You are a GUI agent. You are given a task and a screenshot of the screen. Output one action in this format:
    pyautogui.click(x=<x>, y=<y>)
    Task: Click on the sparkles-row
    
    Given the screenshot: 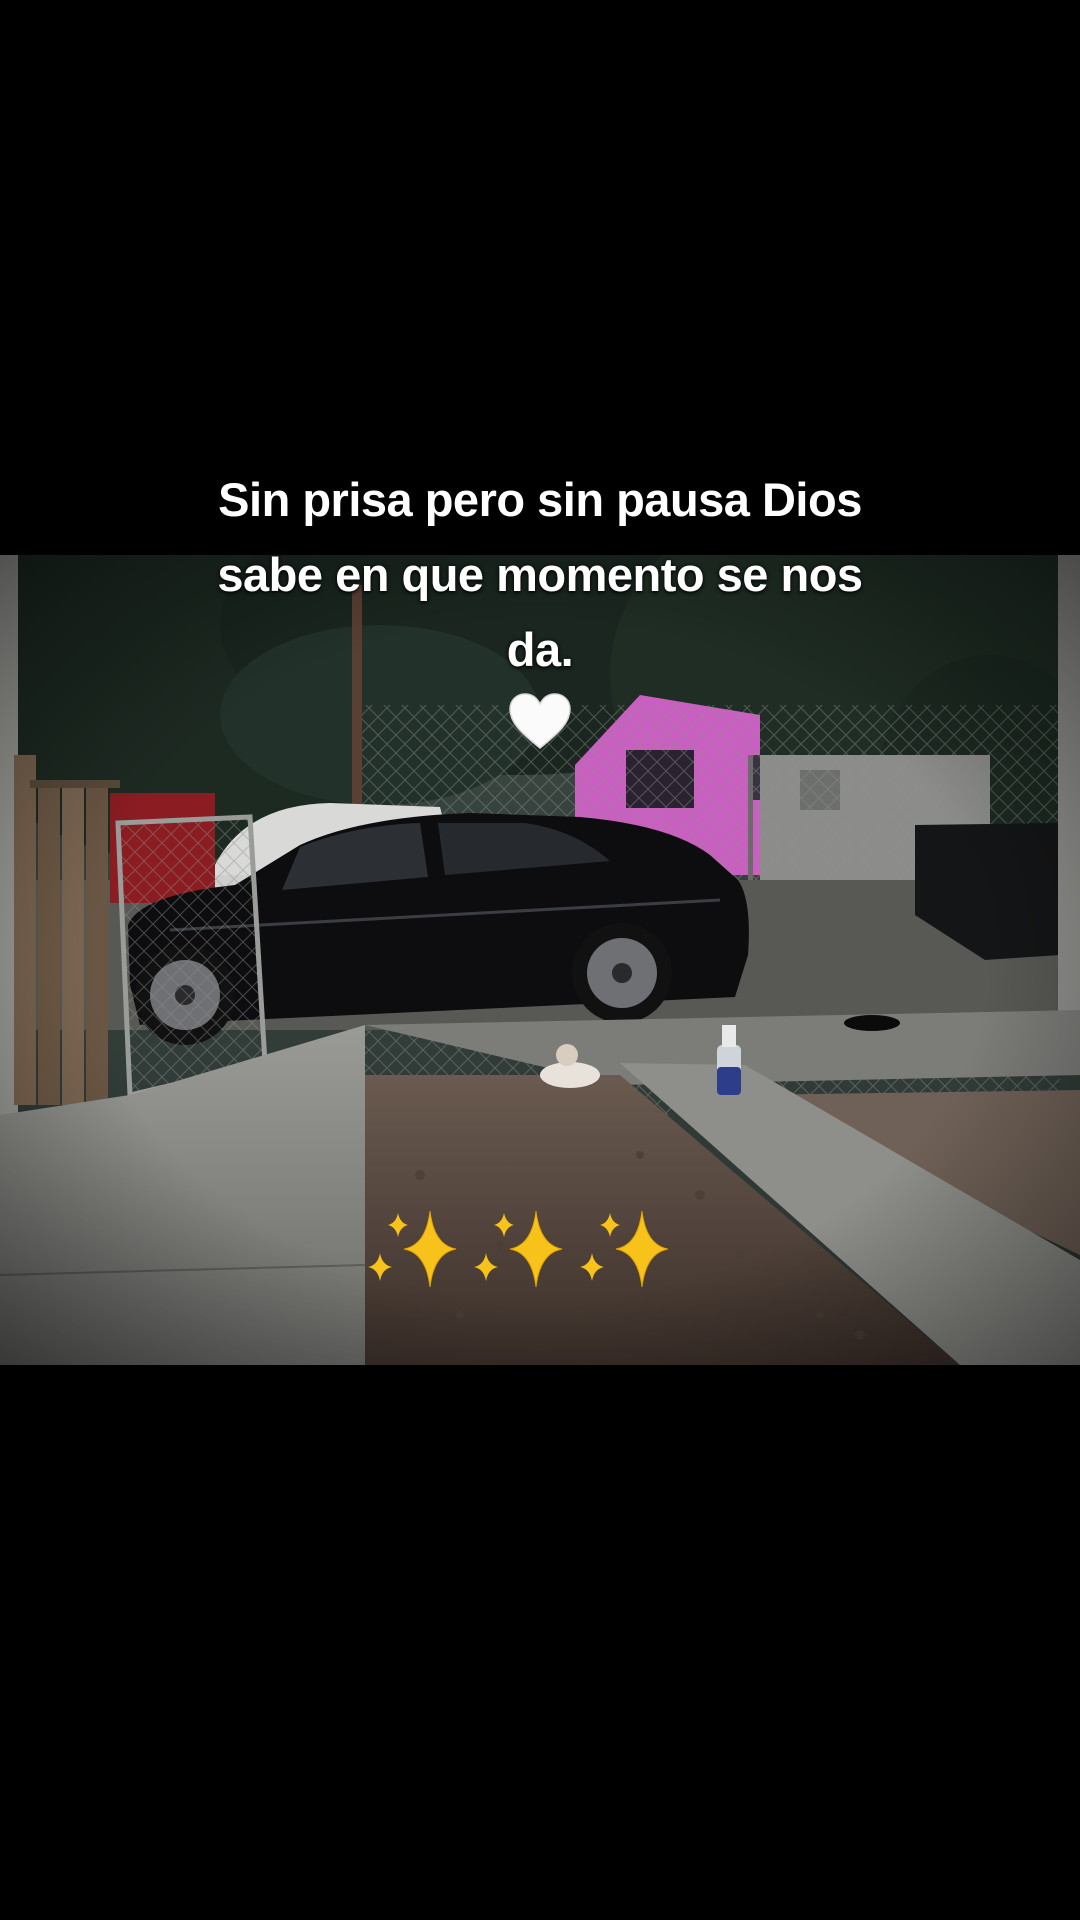 What is the action you would take?
    pyautogui.click(x=518, y=1249)
    